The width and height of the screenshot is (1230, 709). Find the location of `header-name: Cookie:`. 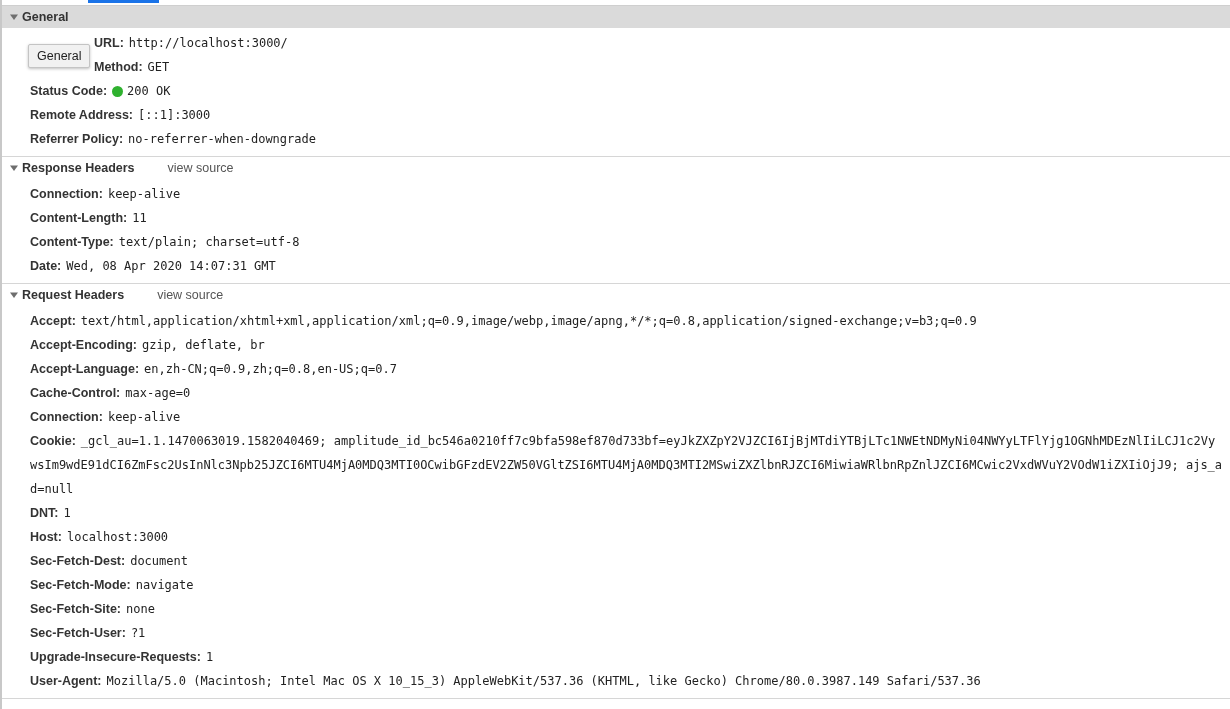

header-name: Cookie: is located at coordinates (53, 441).